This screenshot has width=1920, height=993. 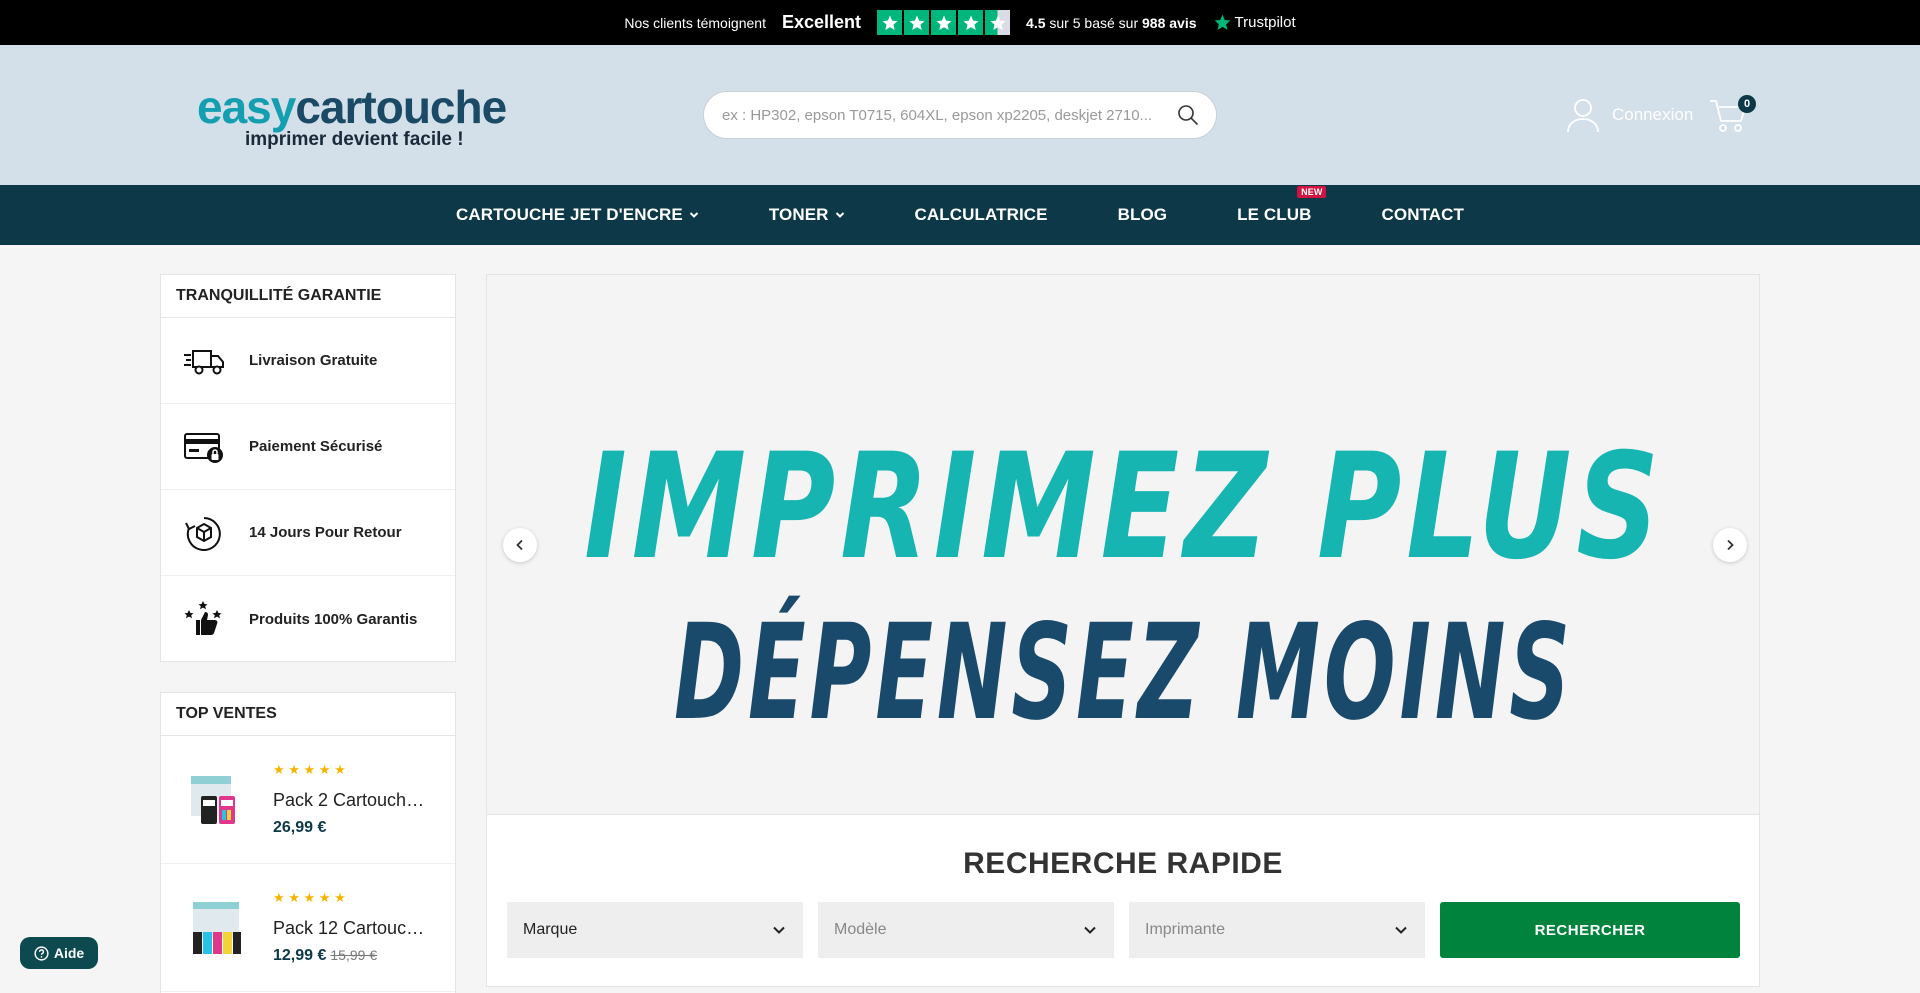 I want to click on trustpilot-star-icon, so click(x=1222, y=22).